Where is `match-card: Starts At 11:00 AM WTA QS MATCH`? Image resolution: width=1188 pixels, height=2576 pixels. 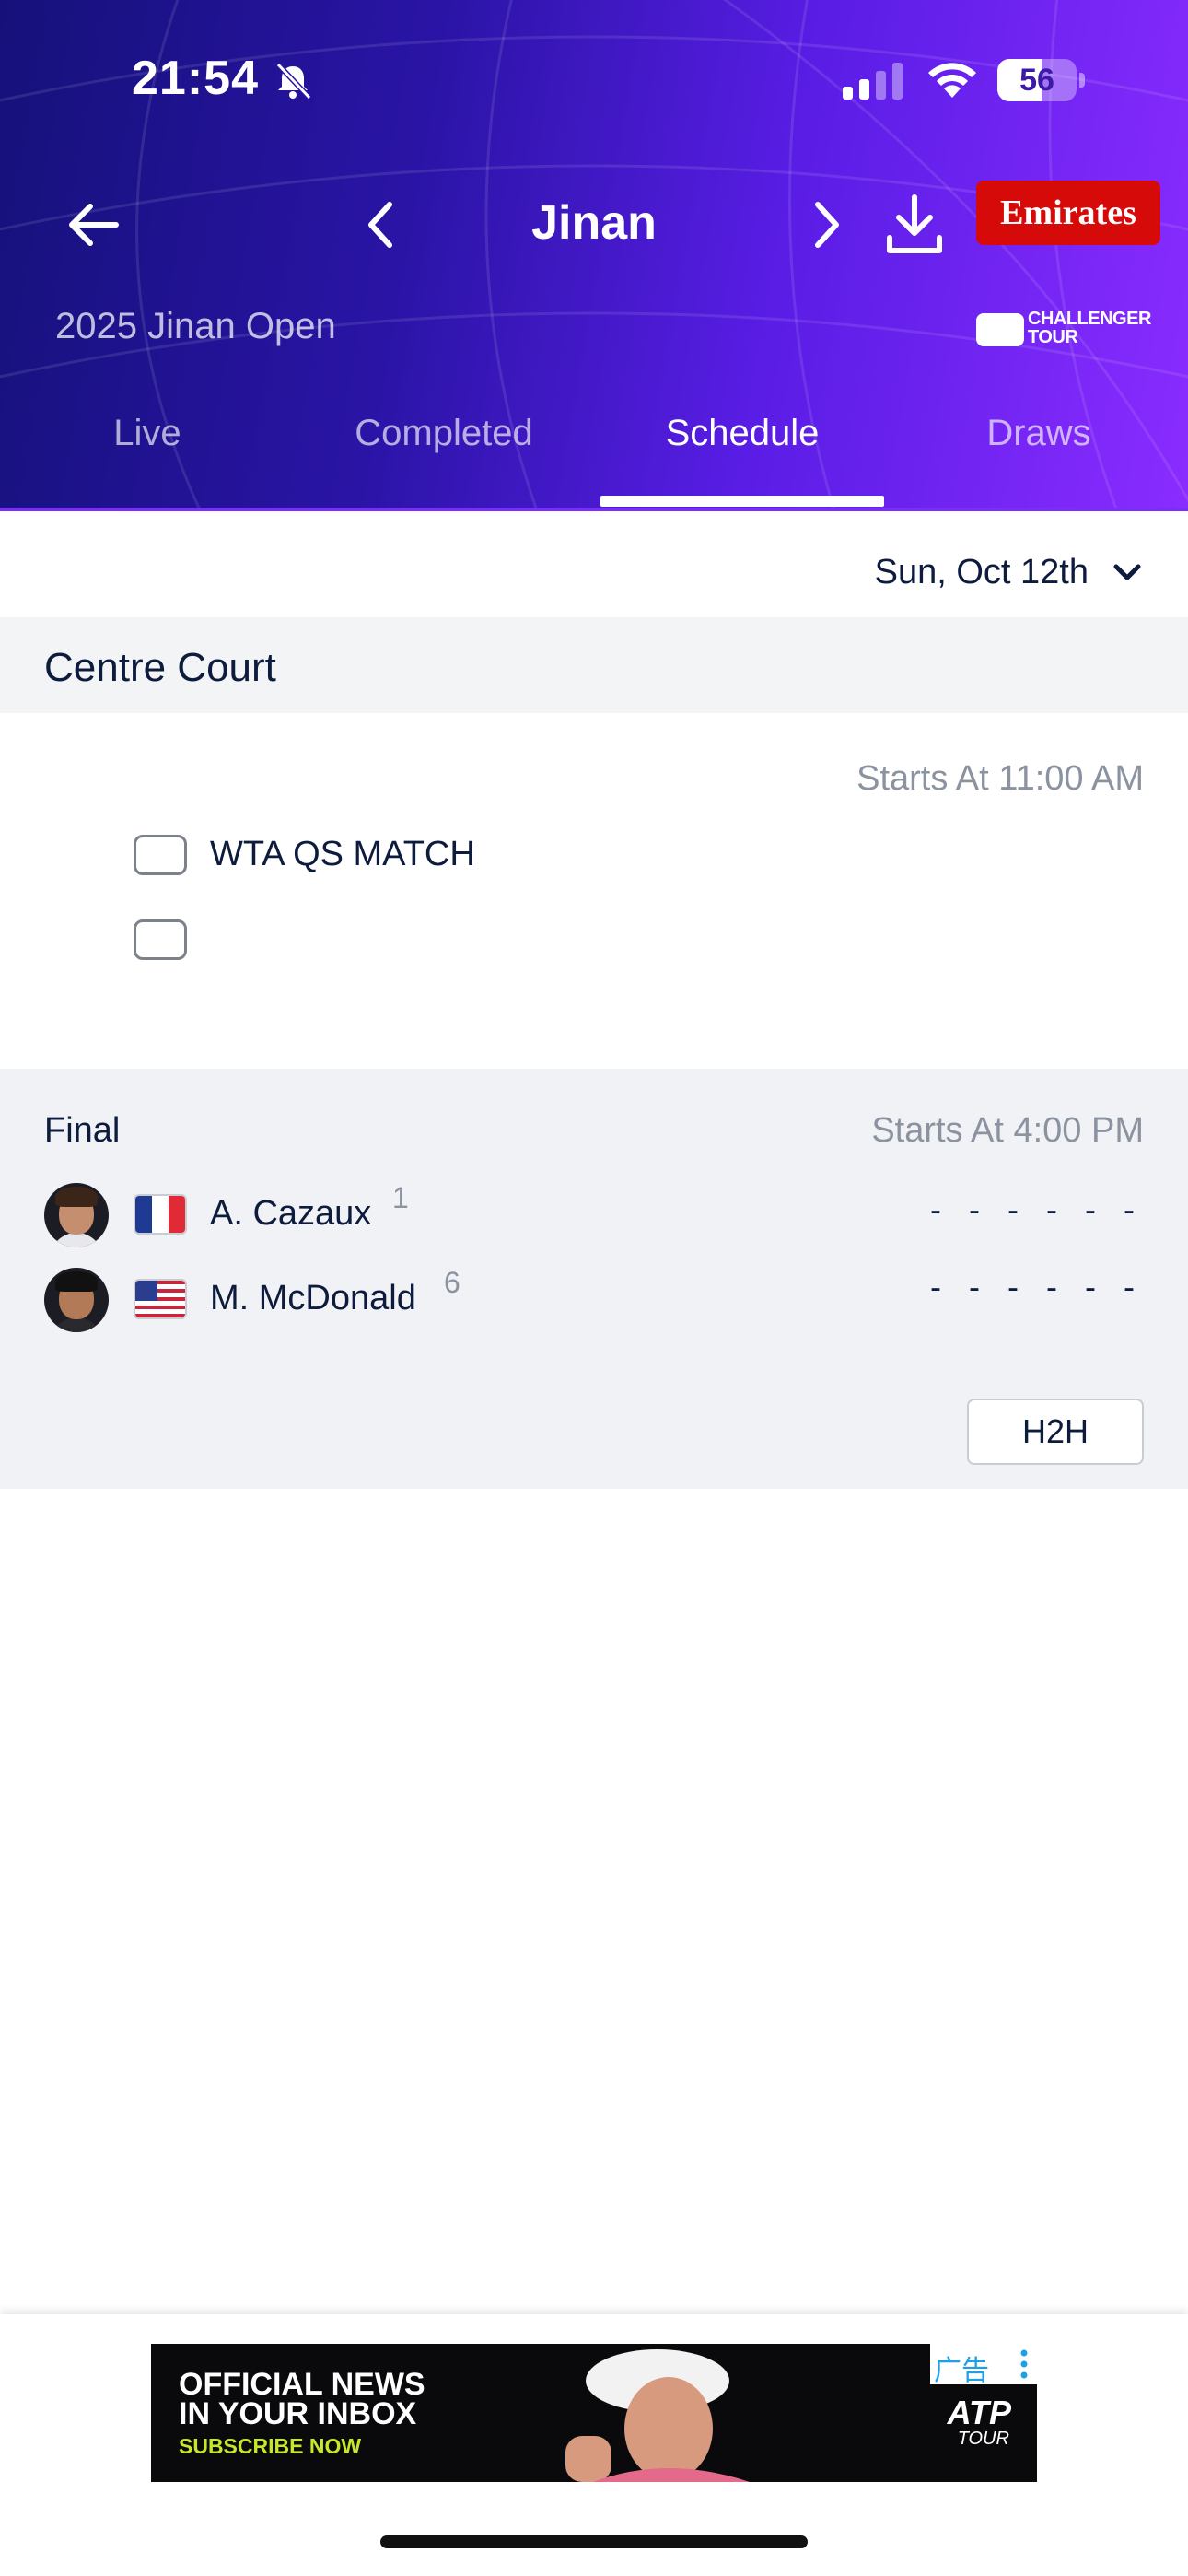 match-card: Starts At 11:00 AM WTA QS MATCH is located at coordinates (594, 891).